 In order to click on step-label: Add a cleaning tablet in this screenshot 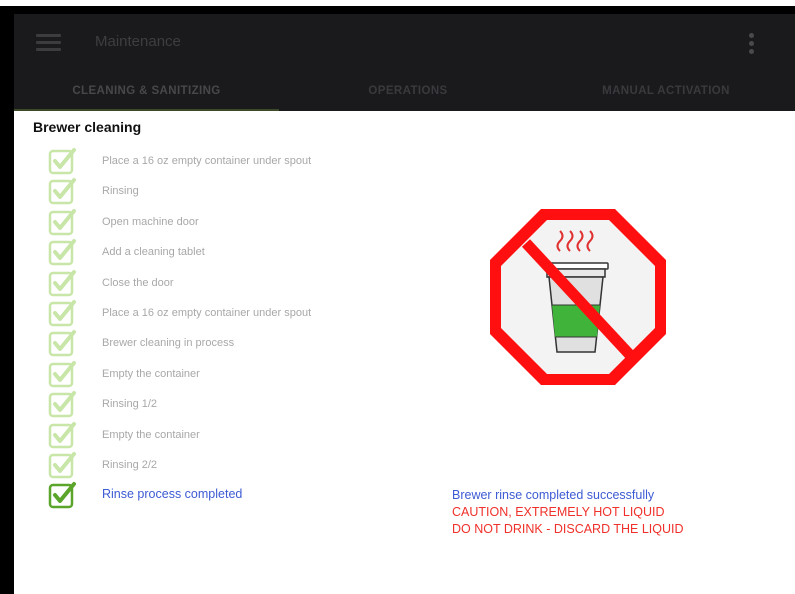, I will do `click(153, 252)`.